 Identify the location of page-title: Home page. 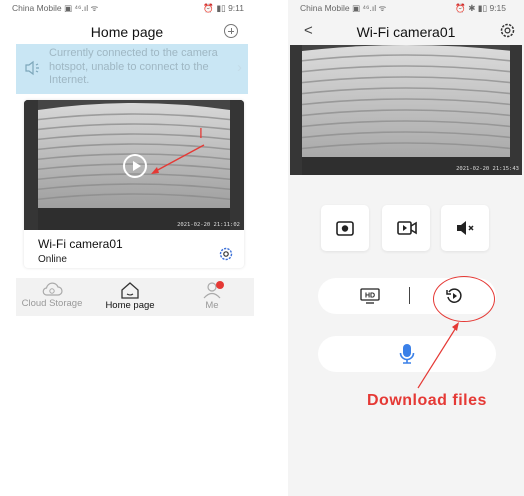
(127, 32).